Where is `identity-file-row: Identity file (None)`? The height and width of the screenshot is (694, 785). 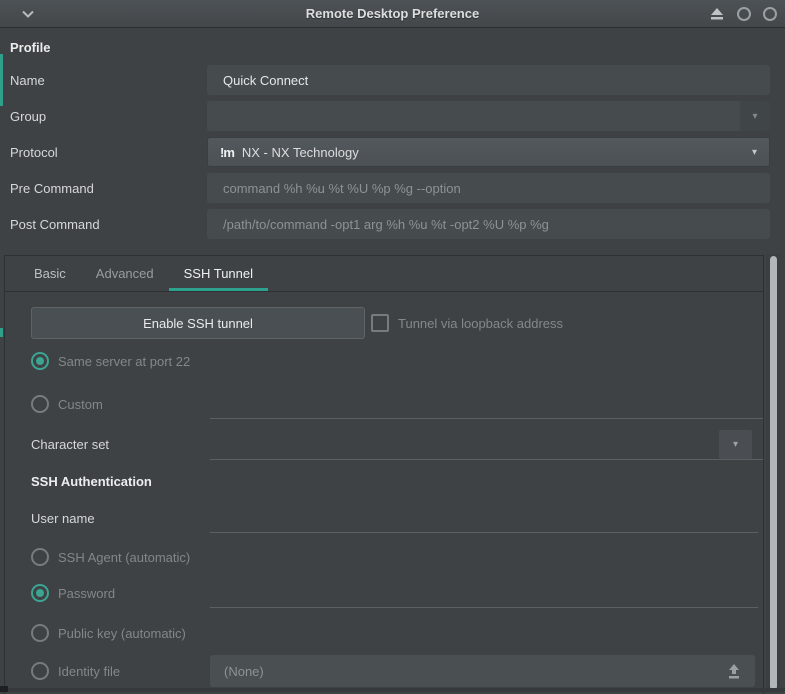
identity-file-row: Identity file (None) is located at coordinates (397, 671).